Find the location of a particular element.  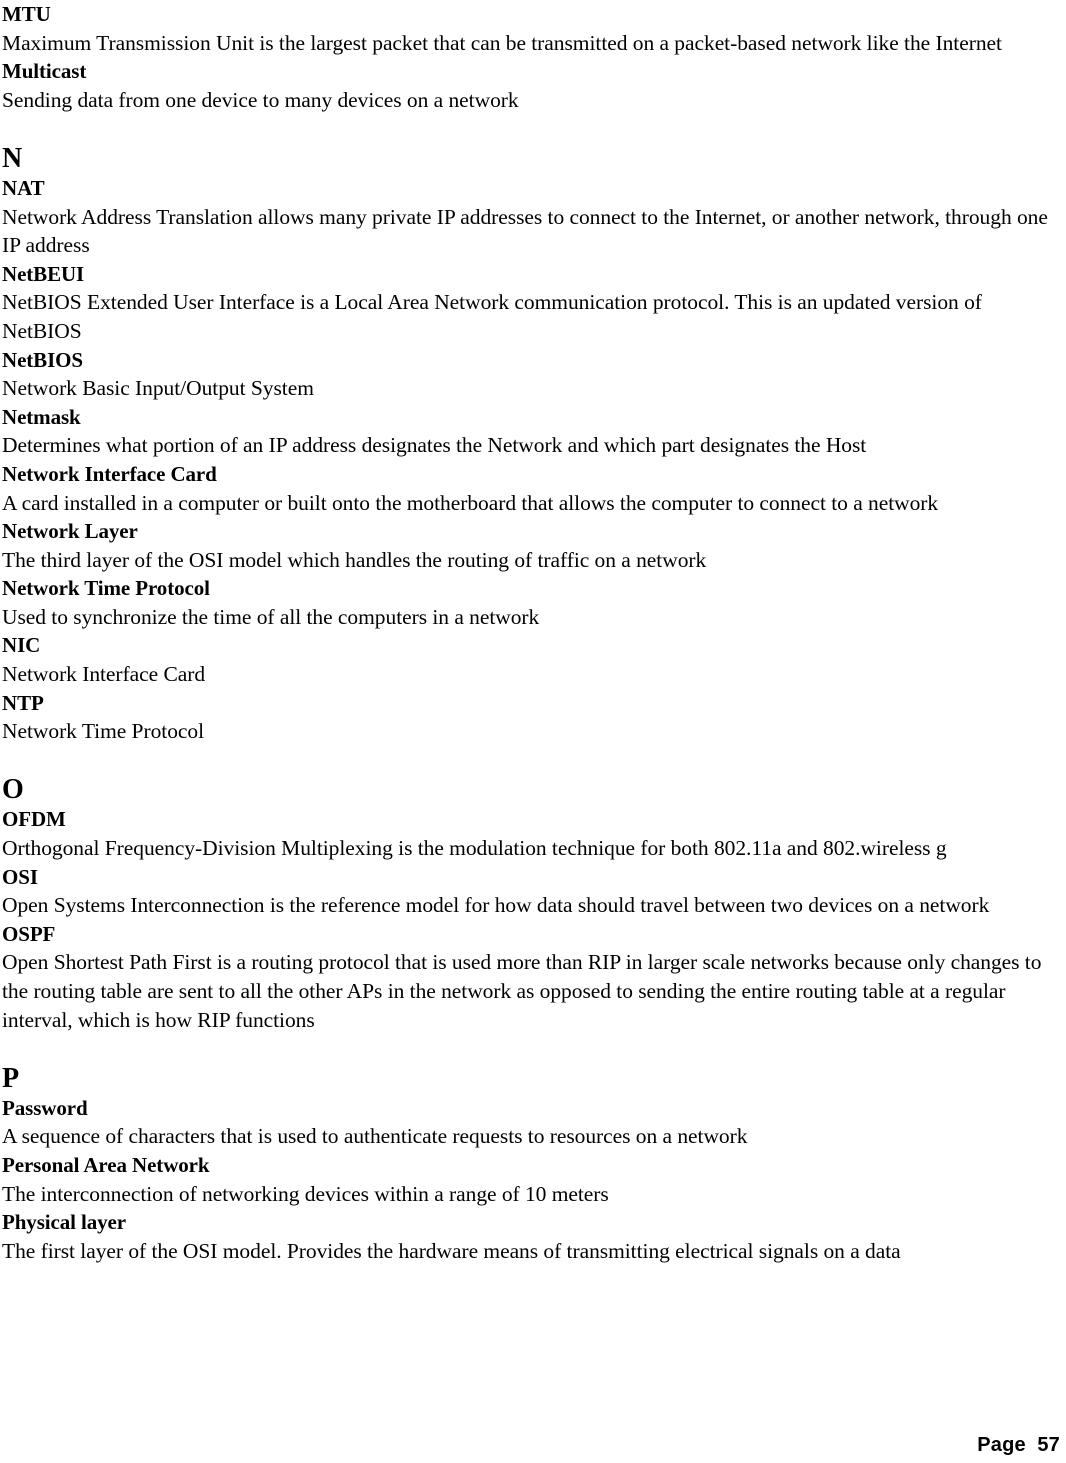

glossary-term: Network Interface Card is located at coordinates (109, 473).